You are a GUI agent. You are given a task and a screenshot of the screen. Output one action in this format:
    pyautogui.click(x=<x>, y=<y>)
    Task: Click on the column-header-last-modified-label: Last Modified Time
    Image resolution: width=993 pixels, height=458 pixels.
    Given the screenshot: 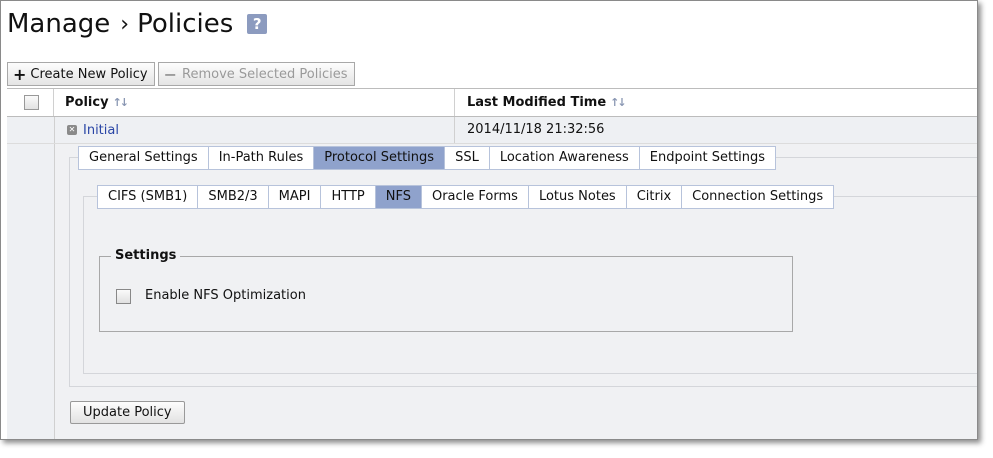 What is the action you would take?
    pyautogui.click(x=537, y=102)
    